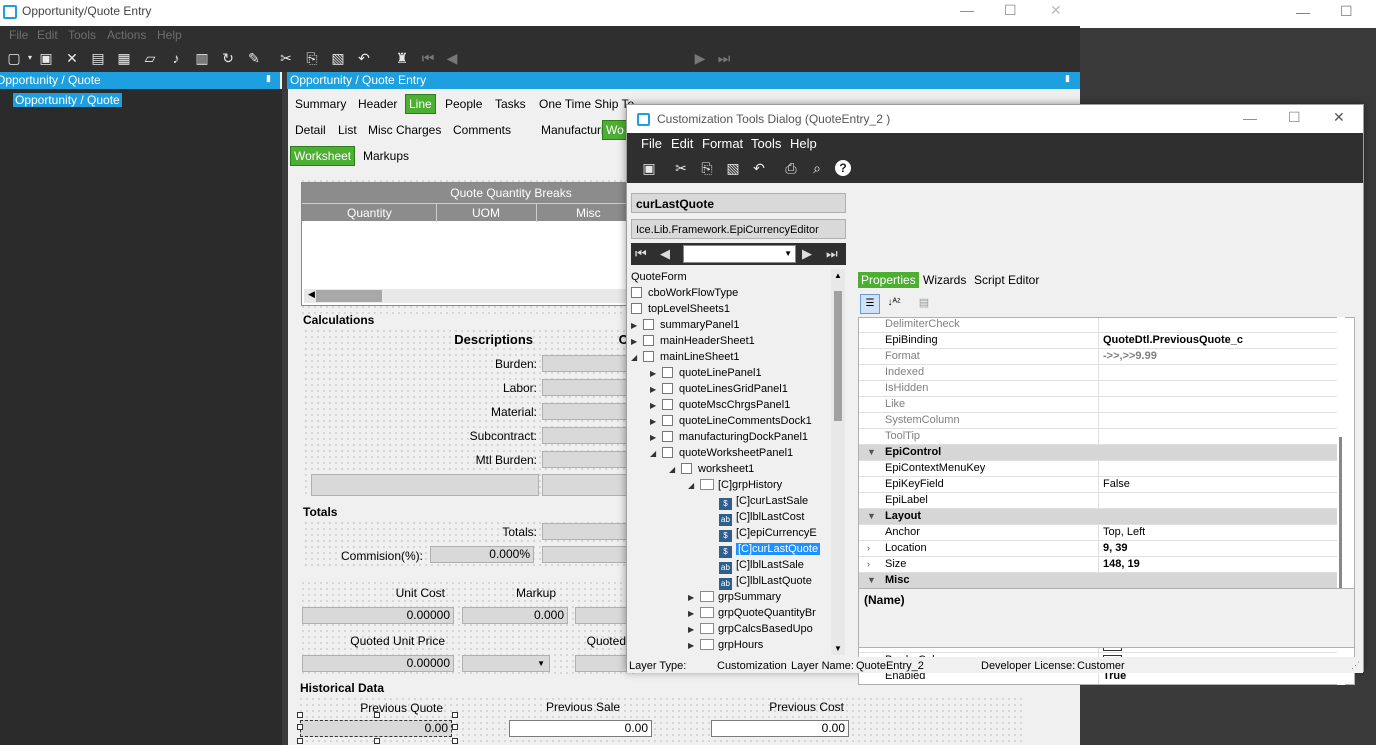 The image size is (1376, 745). What do you see at coordinates (482, 554) in the screenshot?
I see `commission-field: 0.000%` at bounding box center [482, 554].